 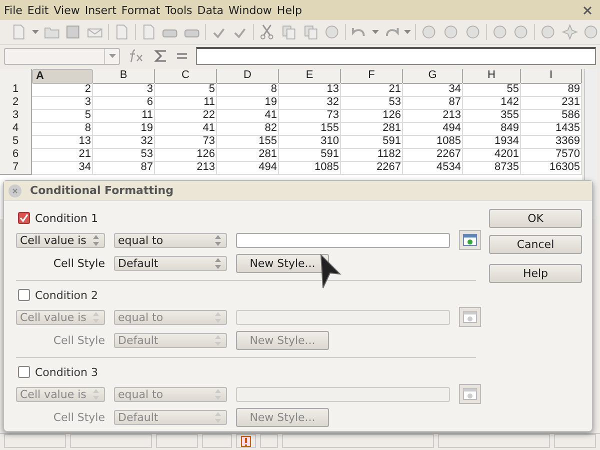 What do you see at coordinates (16, 168) in the screenshot?
I see `row-header: 7` at bounding box center [16, 168].